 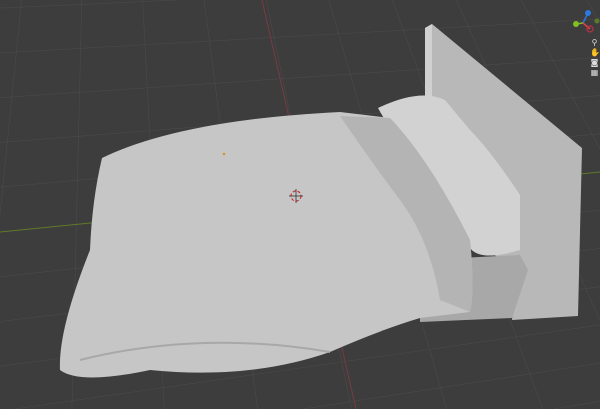 I want to click on zoom-icon: ⚲, so click(x=594, y=42).